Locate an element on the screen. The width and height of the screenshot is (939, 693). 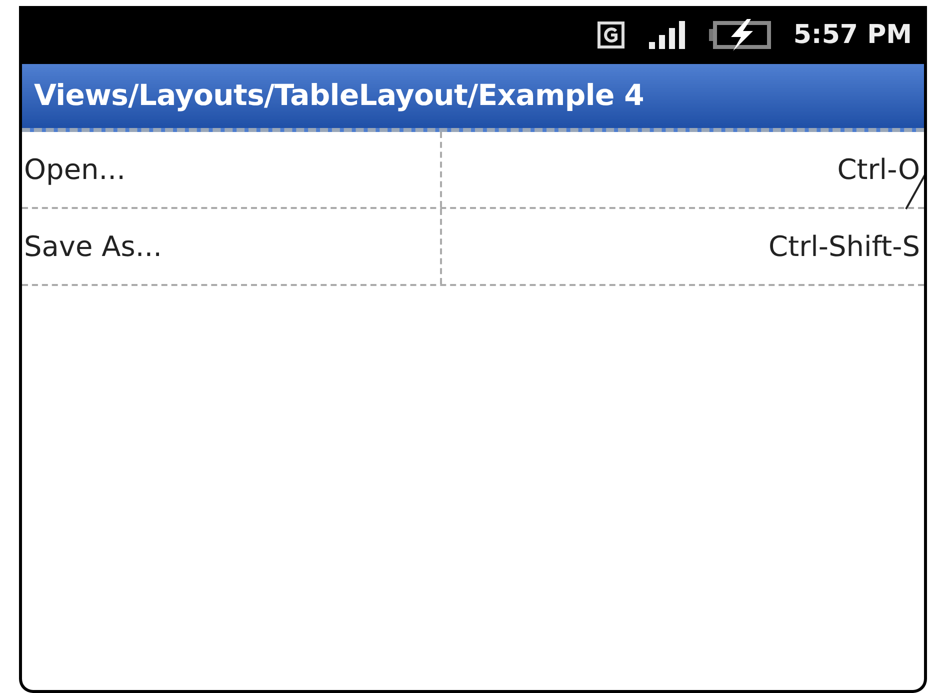
signal-icon is located at coordinates (667, 35).